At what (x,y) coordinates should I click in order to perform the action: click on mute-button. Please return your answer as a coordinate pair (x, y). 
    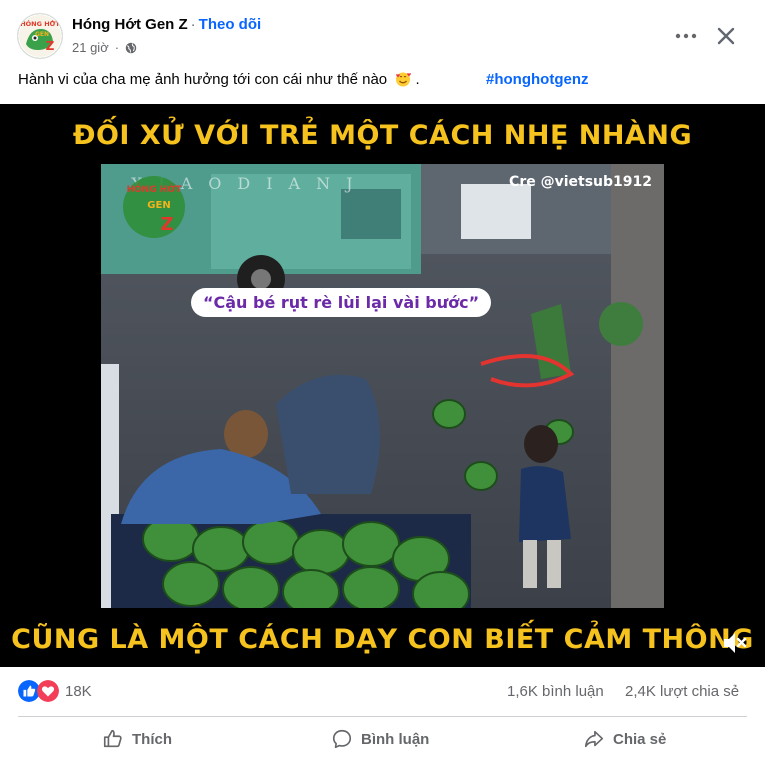
    Looking at the image, I should click on (734, 643).